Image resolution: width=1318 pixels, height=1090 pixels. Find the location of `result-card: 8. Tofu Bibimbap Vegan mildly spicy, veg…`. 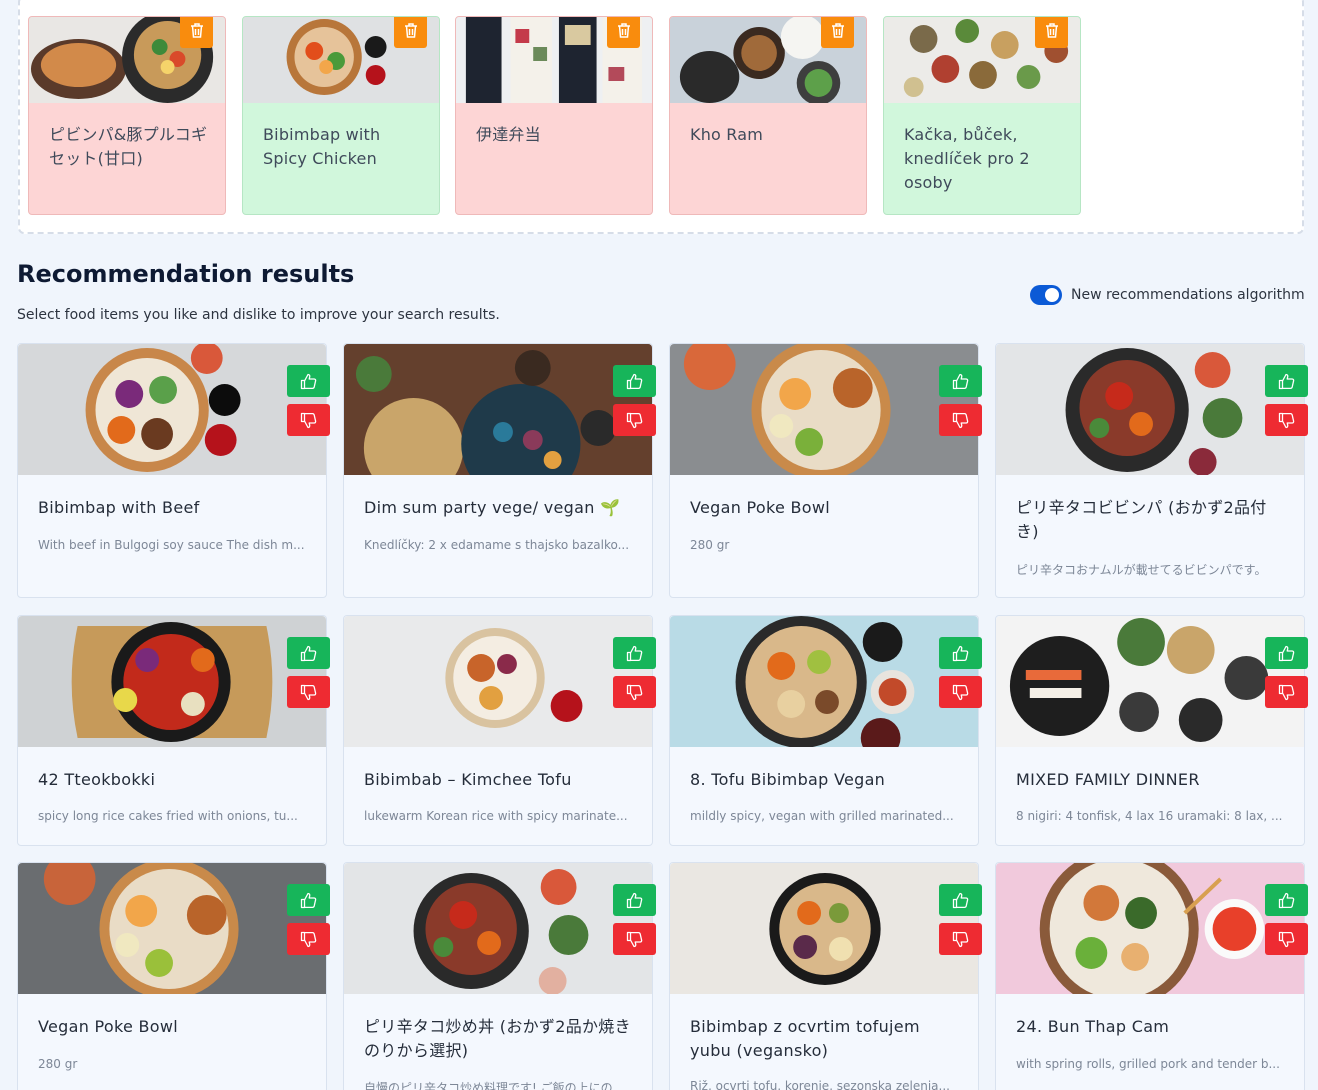

result-card: 8. Tofu Bibimbap Vegan mildly spicy, veg… is located at coordinates (825, 730).